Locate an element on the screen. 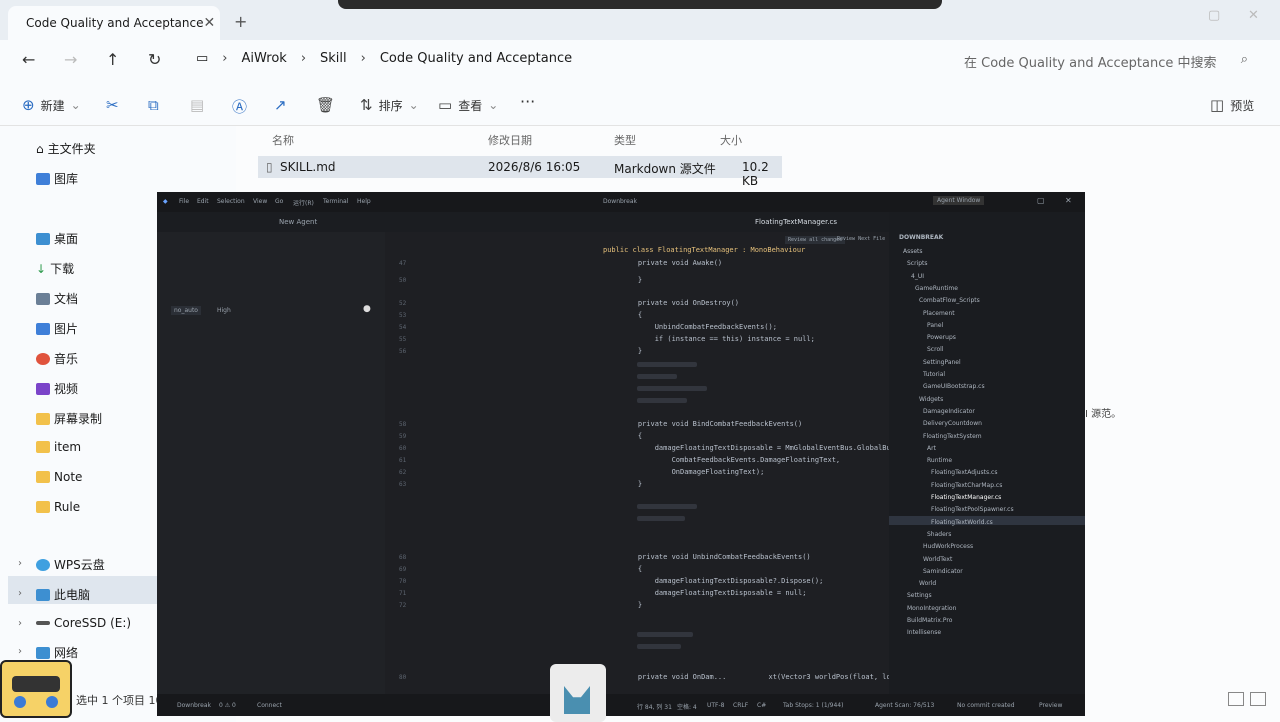 This screenshot has width=1280, height=722. tree-item: FloatingTextWorld.cs is located at coordinates (962, 522).